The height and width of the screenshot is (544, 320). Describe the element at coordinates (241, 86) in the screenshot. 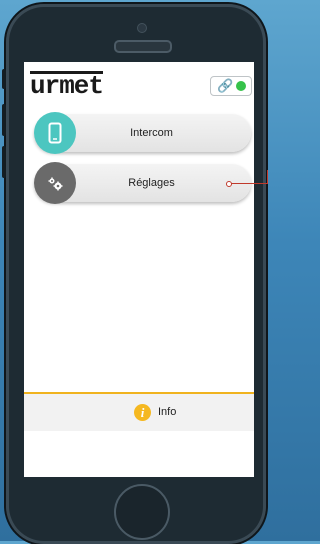

I see `status-dot-icon` at that location.